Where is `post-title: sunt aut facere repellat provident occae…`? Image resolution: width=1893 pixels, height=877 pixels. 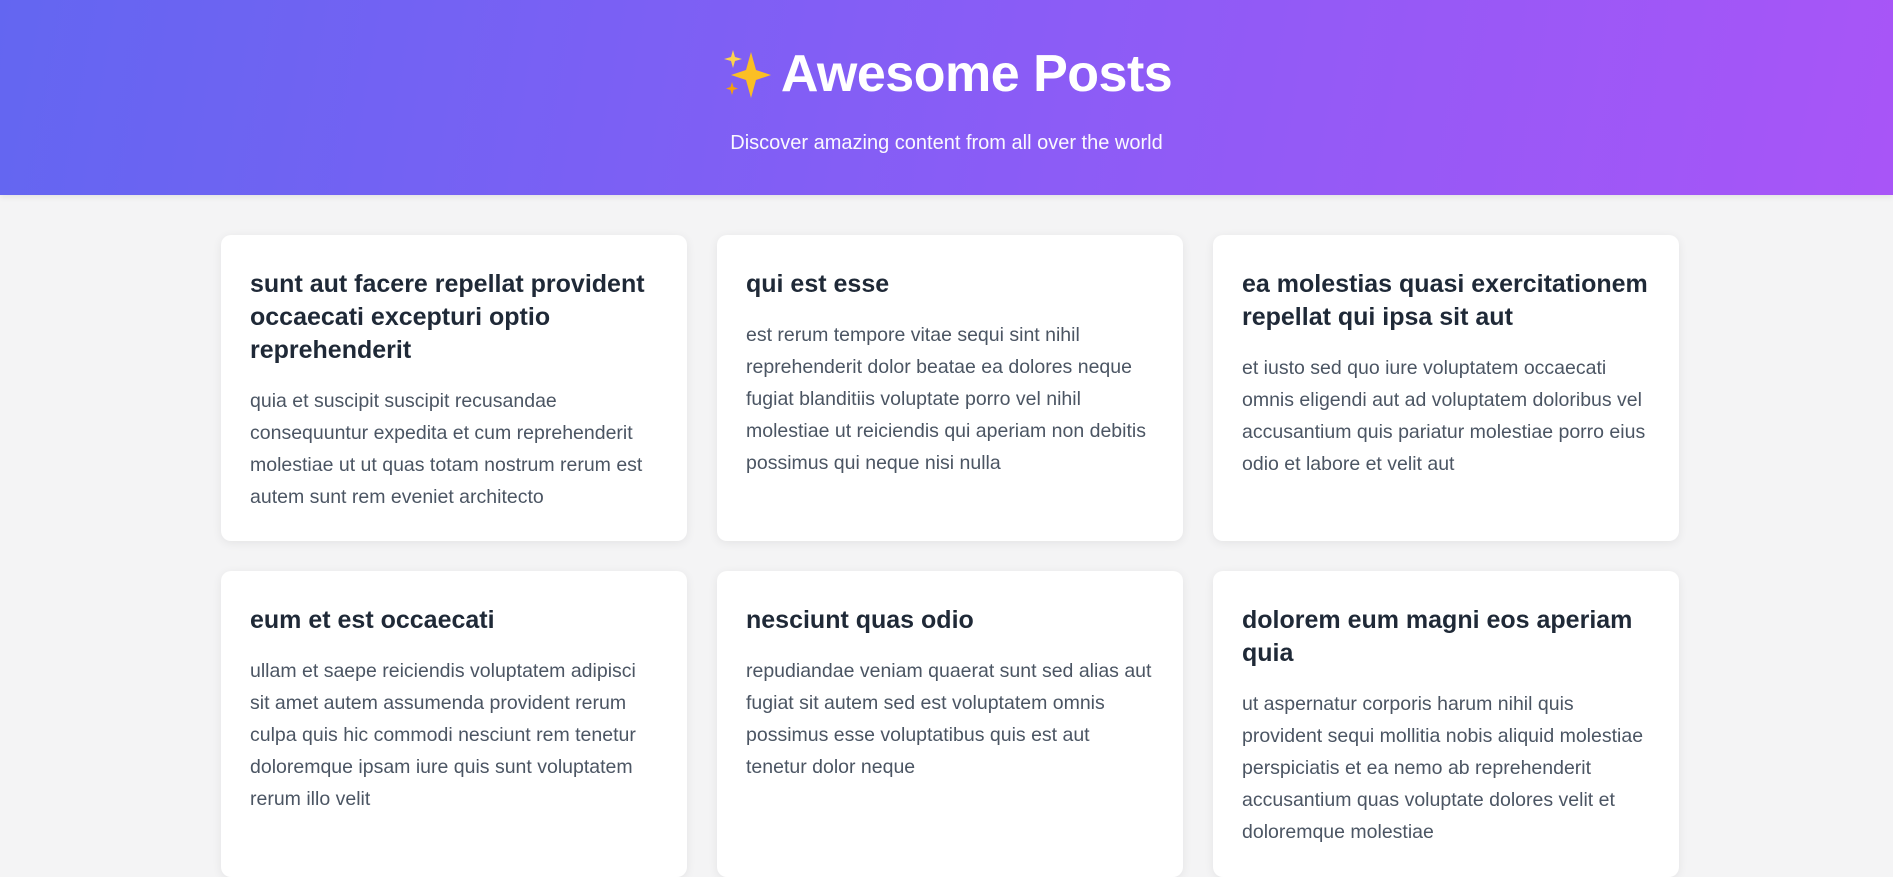
post-title: sunt aut facere repellat provident occae… is located at coordinates (447, 317).